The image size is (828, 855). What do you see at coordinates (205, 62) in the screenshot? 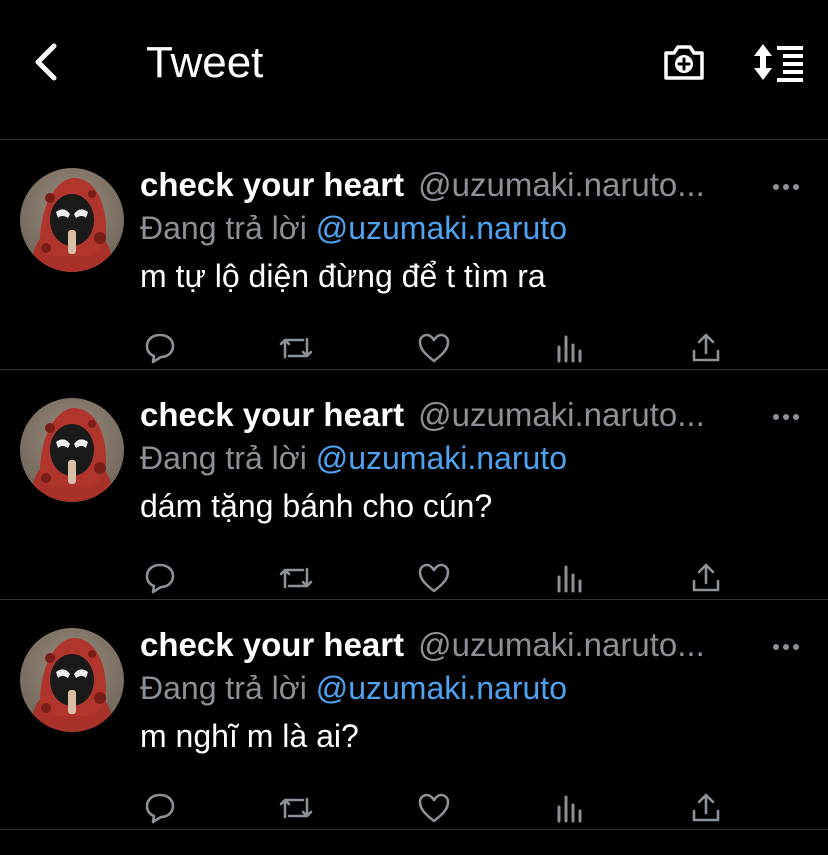
I see `page-title: Tweet` at bounding box center [205, 62].